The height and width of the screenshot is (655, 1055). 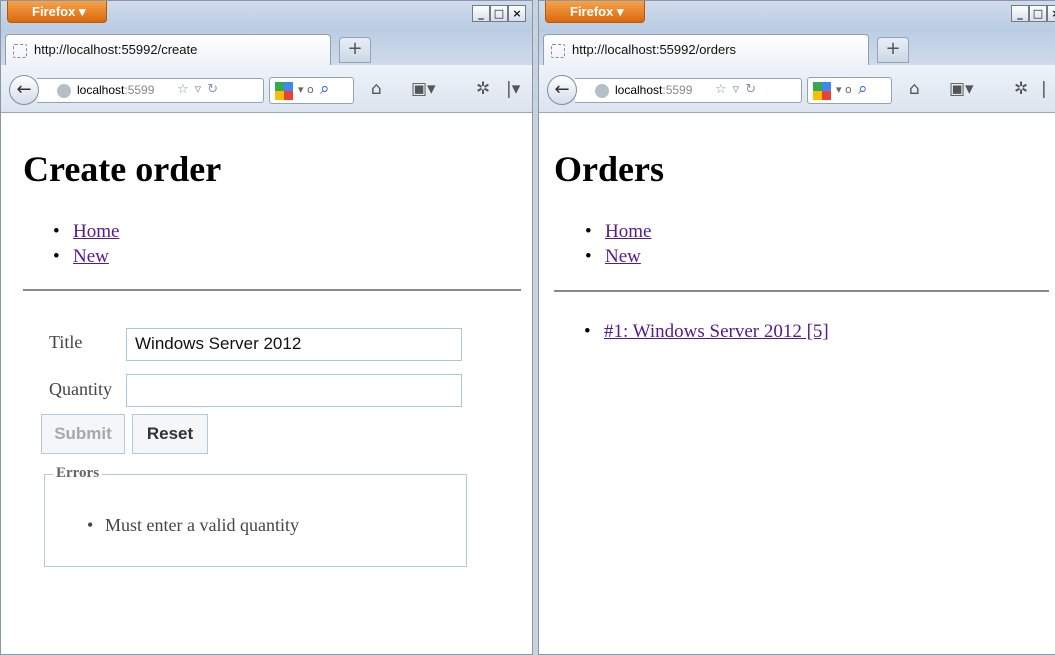 I want to click on errors-fieldset: Errors Must enter a valid quantity, so click(x=255, y=516).